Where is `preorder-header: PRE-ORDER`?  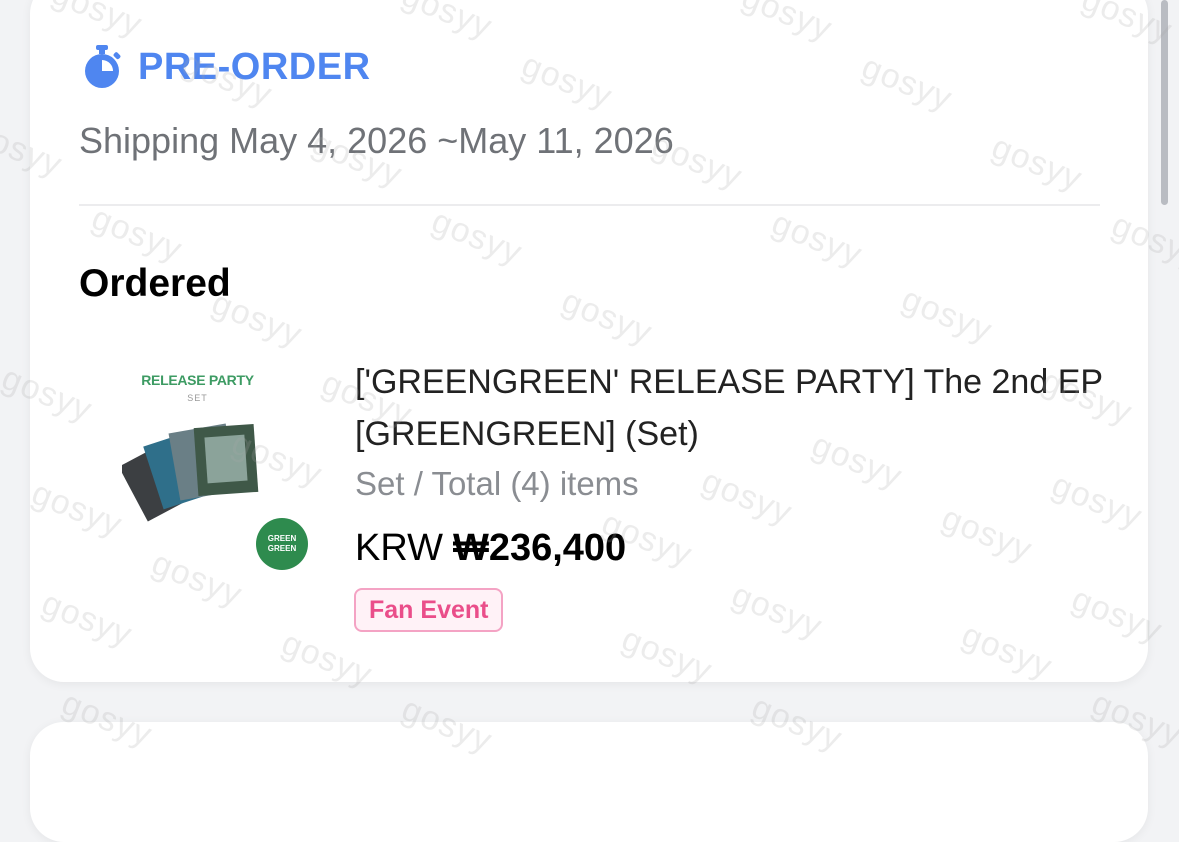
preorder-header: PRE-ORDER is located at coordinates (225, 67).